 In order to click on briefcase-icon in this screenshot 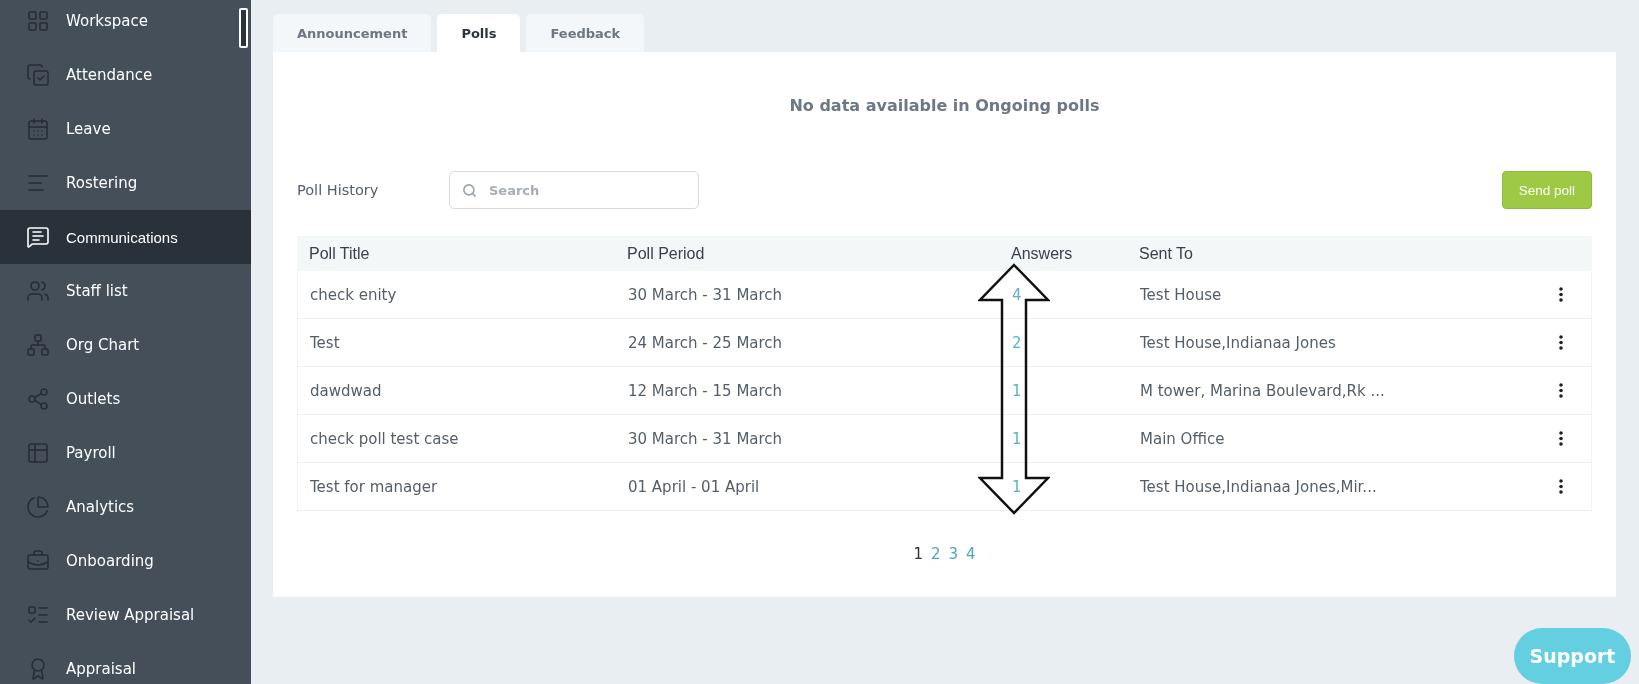, I will do `click(38, 561)`.